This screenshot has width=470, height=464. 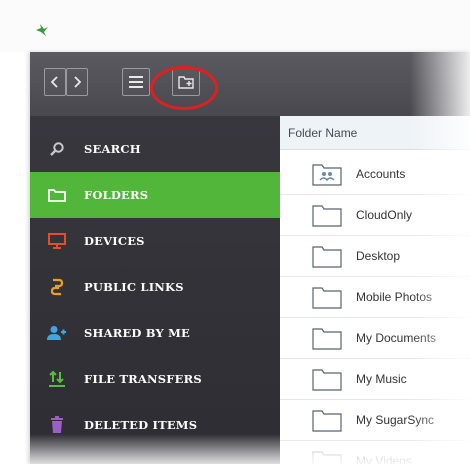 I want to click on transfer-icon, so click(x=57, y=379).